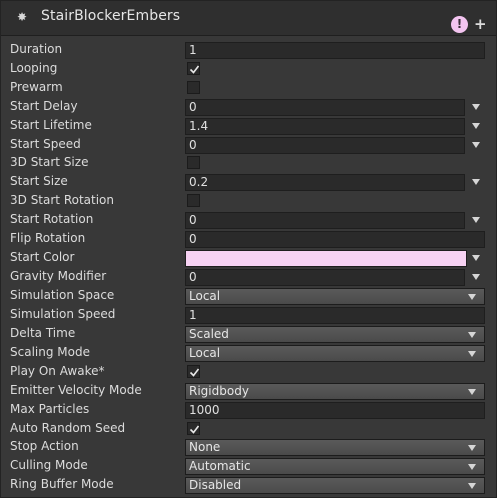 Image resolution: width=497 pixels, height=498 pixels. I want to click on row-prewarm: Prewarm, so click(248, 88).